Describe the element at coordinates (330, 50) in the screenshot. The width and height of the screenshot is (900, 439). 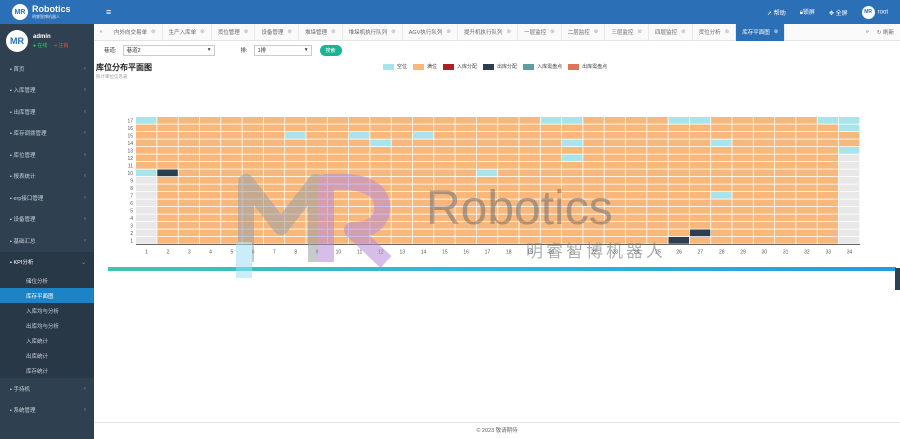
I see `search-button: 搜索` at that location.